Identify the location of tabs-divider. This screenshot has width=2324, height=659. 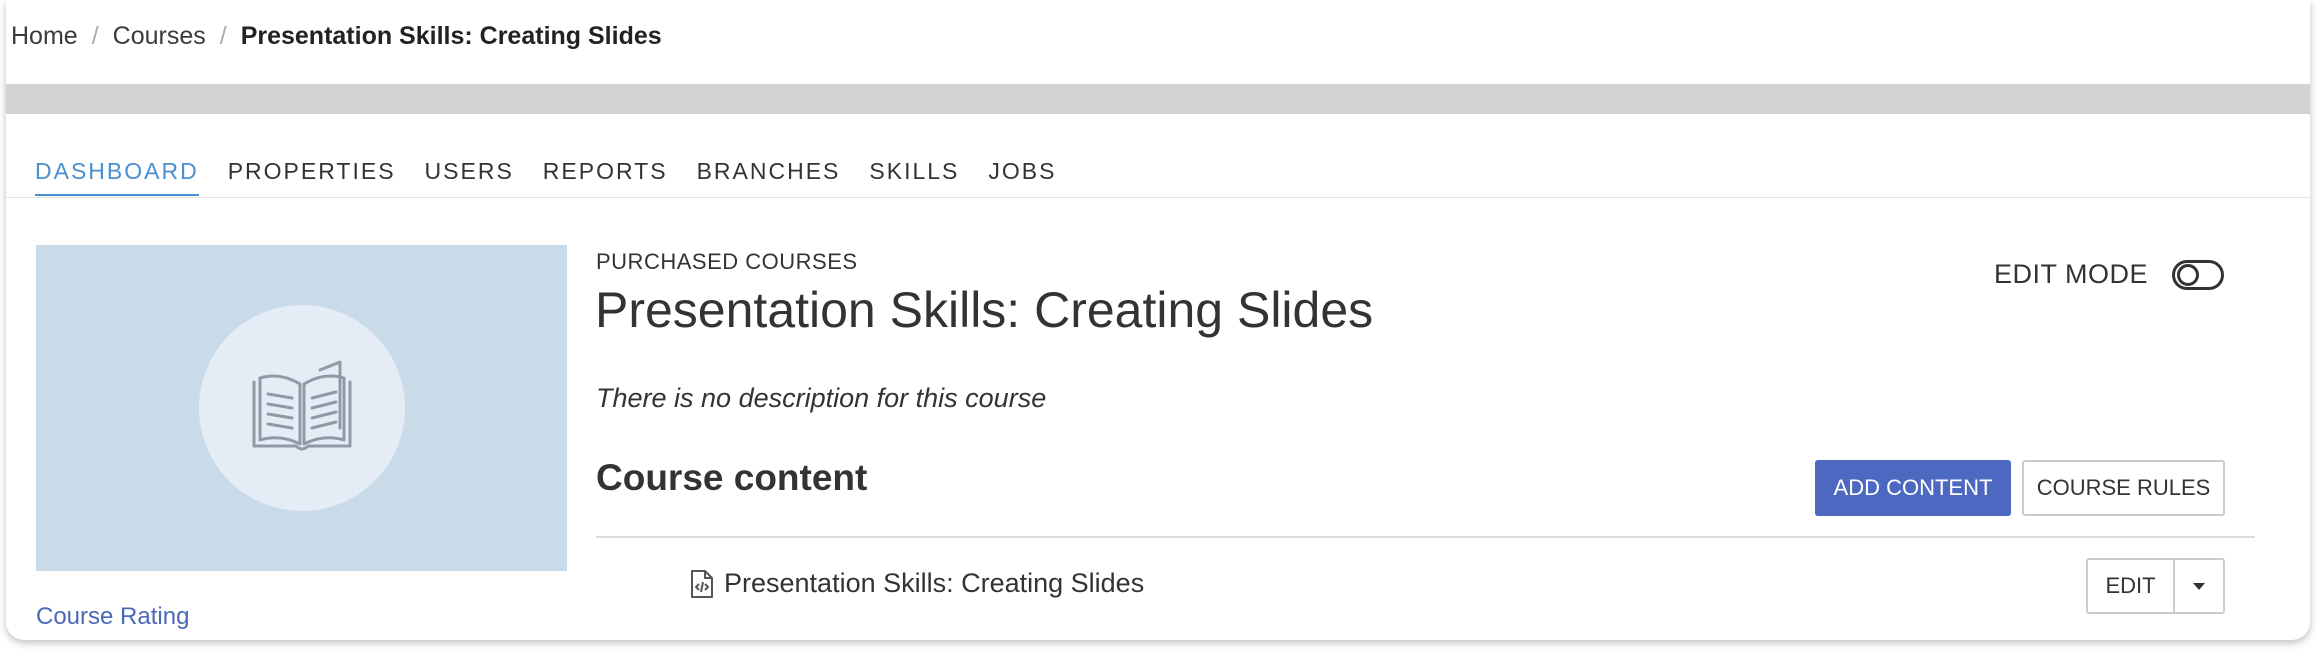
(1158, 197).